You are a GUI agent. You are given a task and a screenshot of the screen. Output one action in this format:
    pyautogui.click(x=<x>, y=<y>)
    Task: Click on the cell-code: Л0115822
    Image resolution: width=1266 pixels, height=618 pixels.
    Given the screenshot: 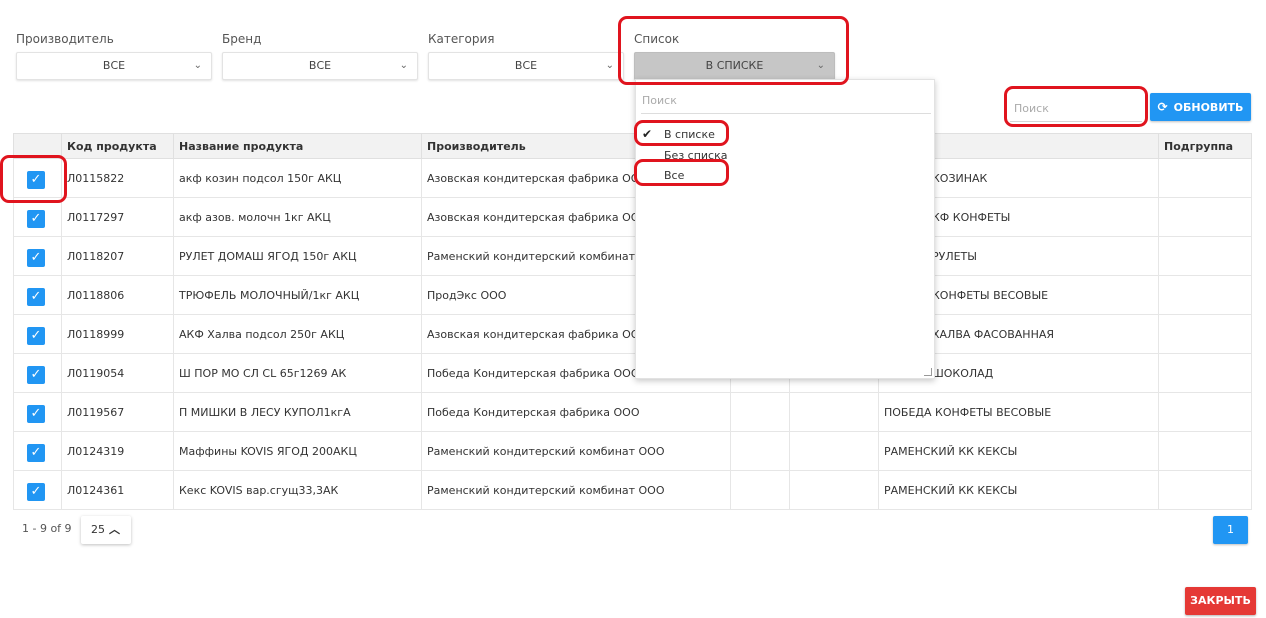 What is the action you would take?
    pyautogui.click(x=117, y=178)
    